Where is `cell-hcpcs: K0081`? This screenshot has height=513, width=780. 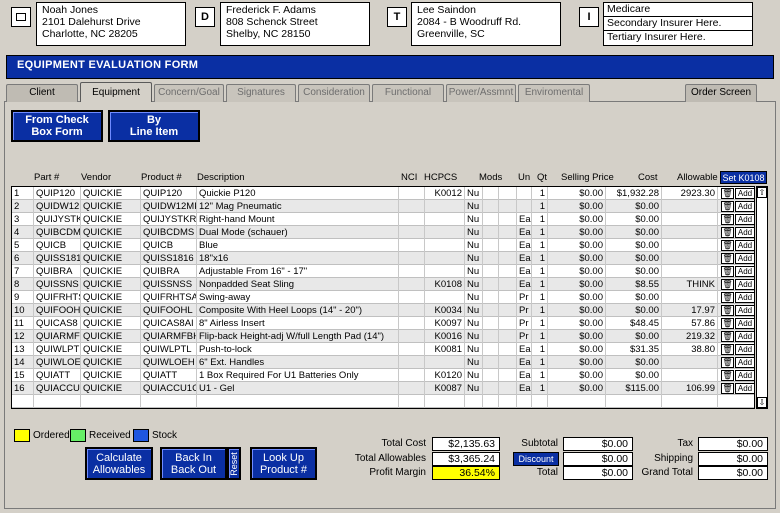
cell-hcpcs: K0081 is located at coordinates (445, 349).